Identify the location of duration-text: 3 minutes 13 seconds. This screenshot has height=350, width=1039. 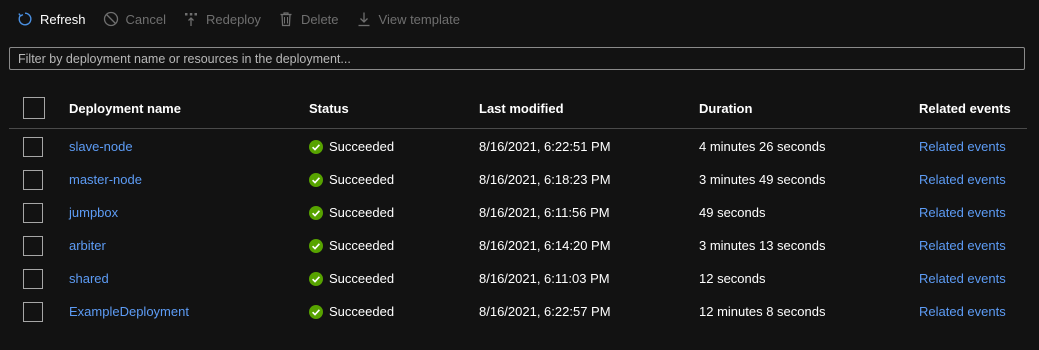
(762, 245).